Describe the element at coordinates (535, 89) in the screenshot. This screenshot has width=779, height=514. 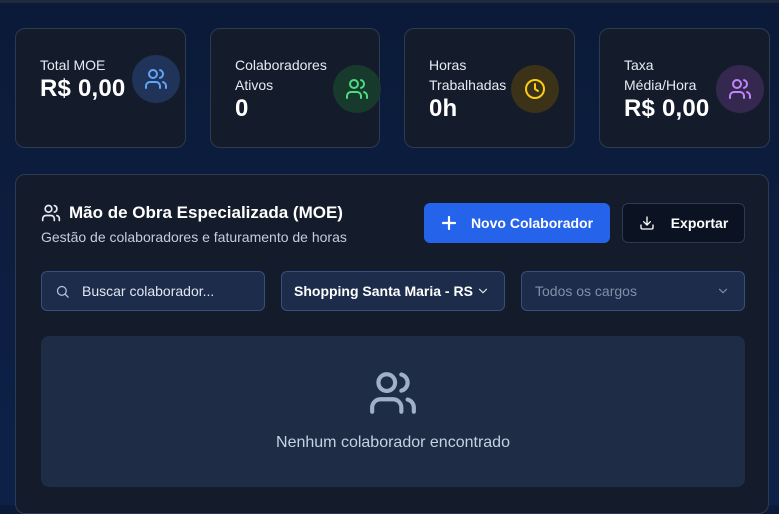
I see `clock-icon` at that location.